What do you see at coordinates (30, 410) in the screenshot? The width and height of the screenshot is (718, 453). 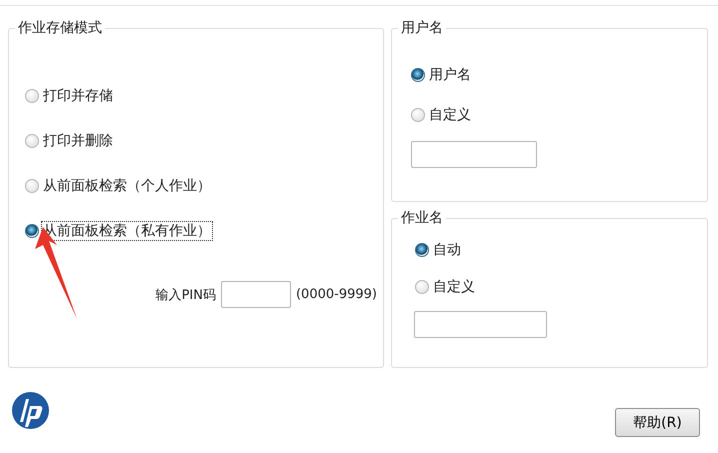 I see `logo-icon` at bounding box center [30, 410].